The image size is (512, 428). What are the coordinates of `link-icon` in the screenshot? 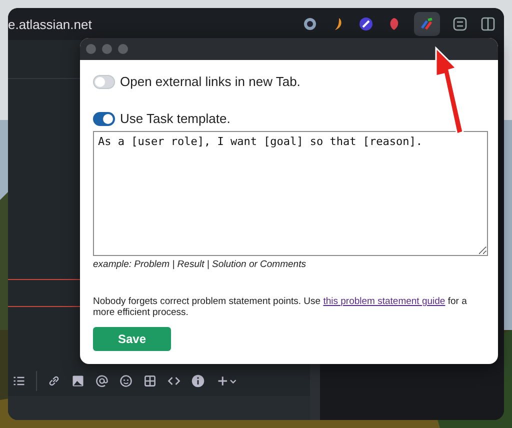 It's located at (54, 381).